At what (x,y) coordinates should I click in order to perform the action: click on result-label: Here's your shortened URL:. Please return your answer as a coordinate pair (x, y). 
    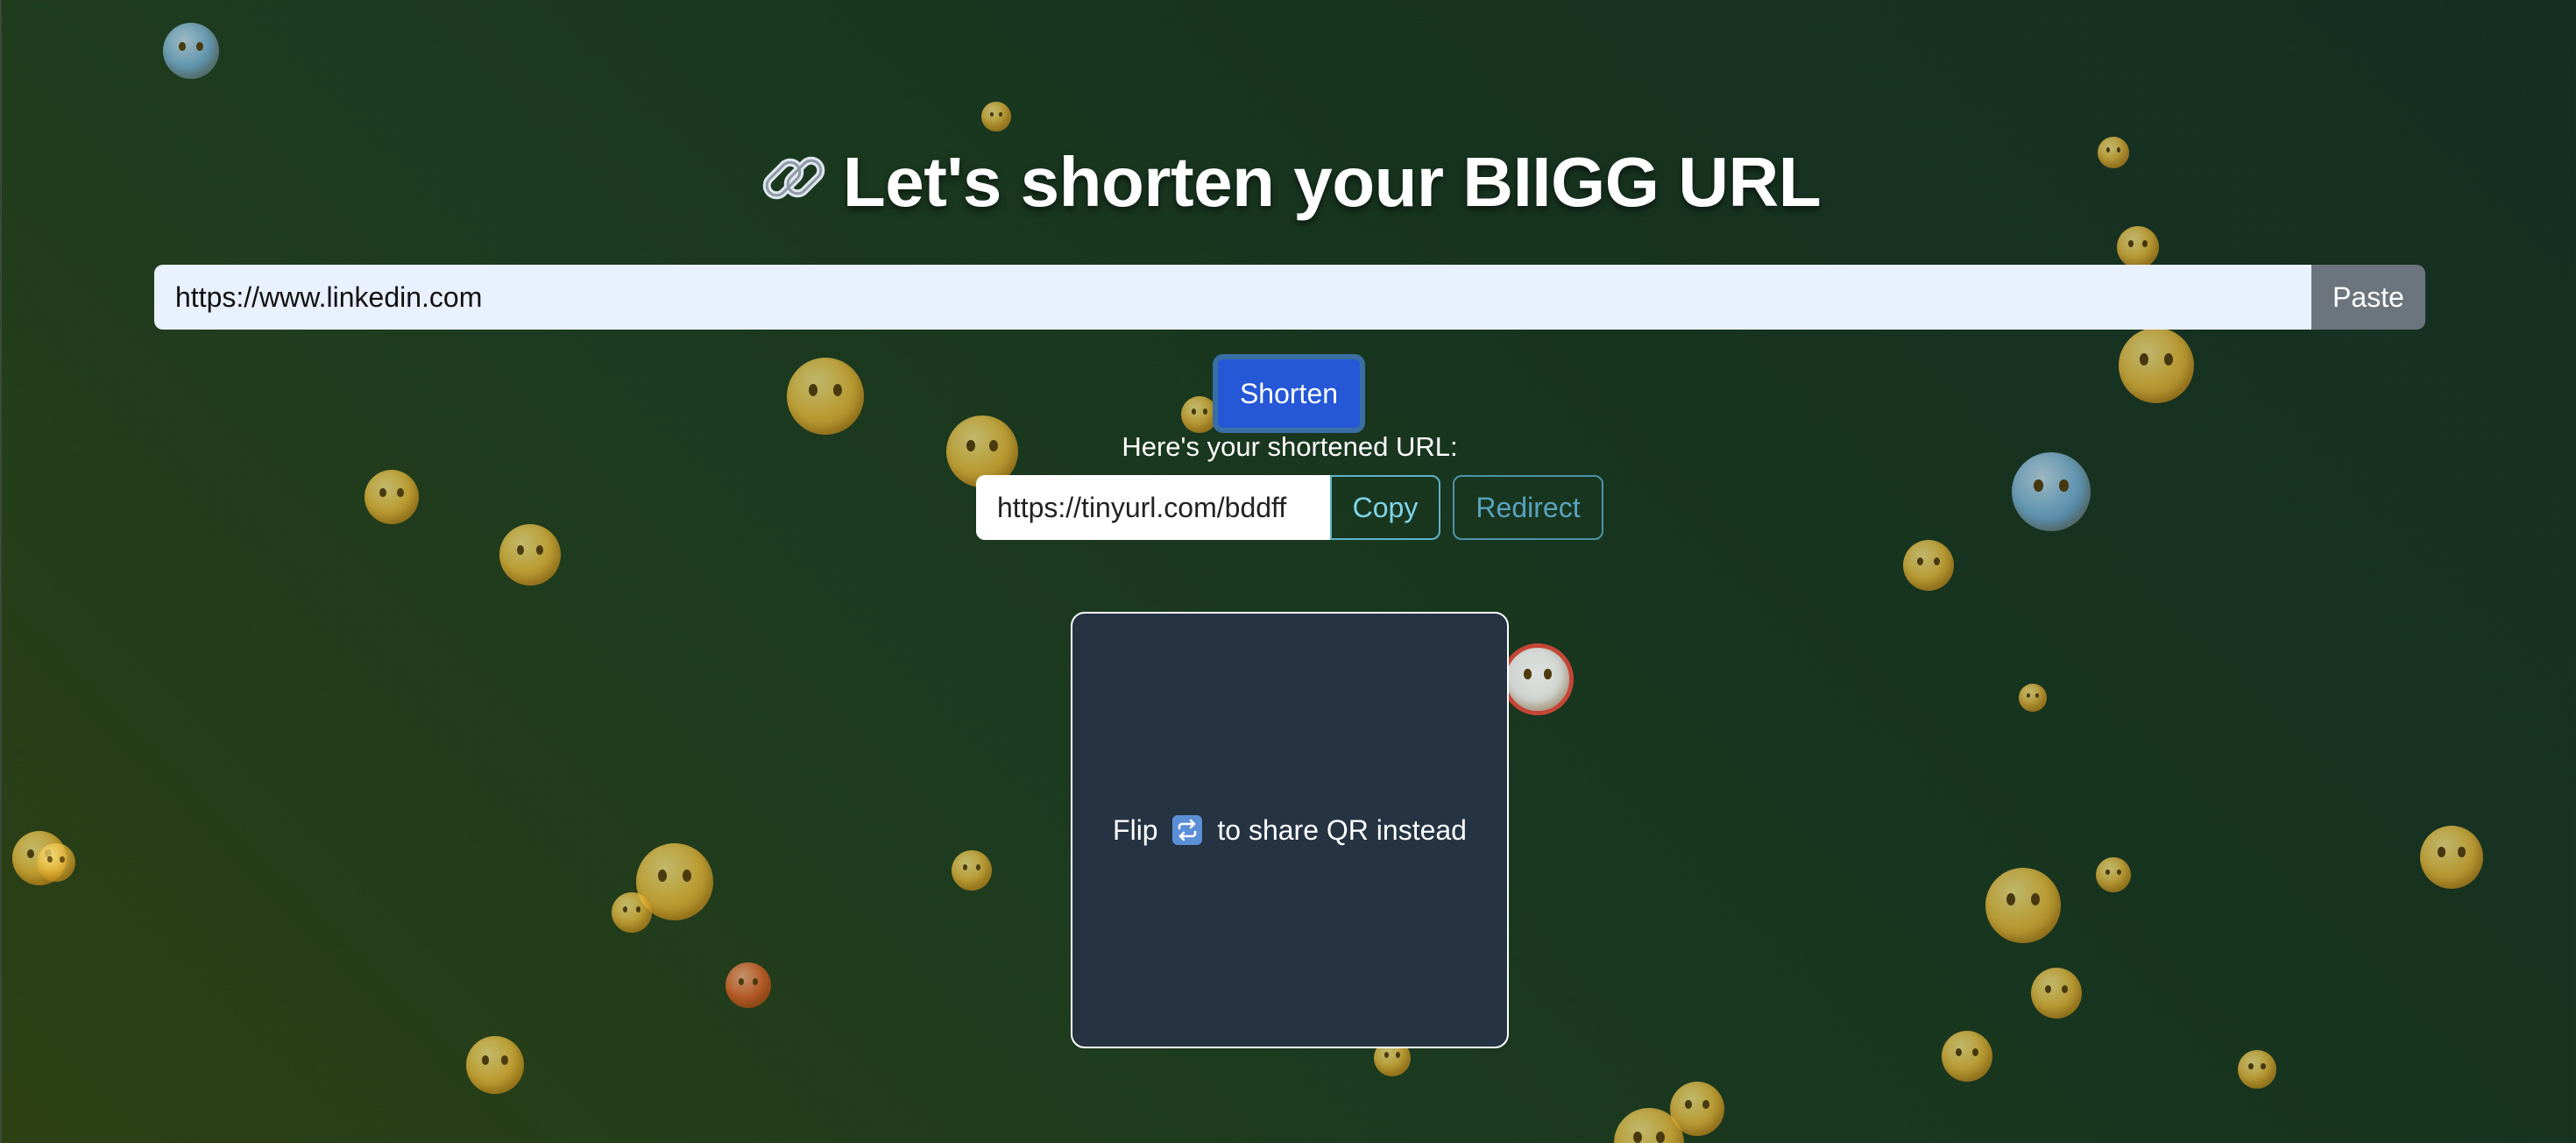
    Looking at the image, I should click on (1290, 446).